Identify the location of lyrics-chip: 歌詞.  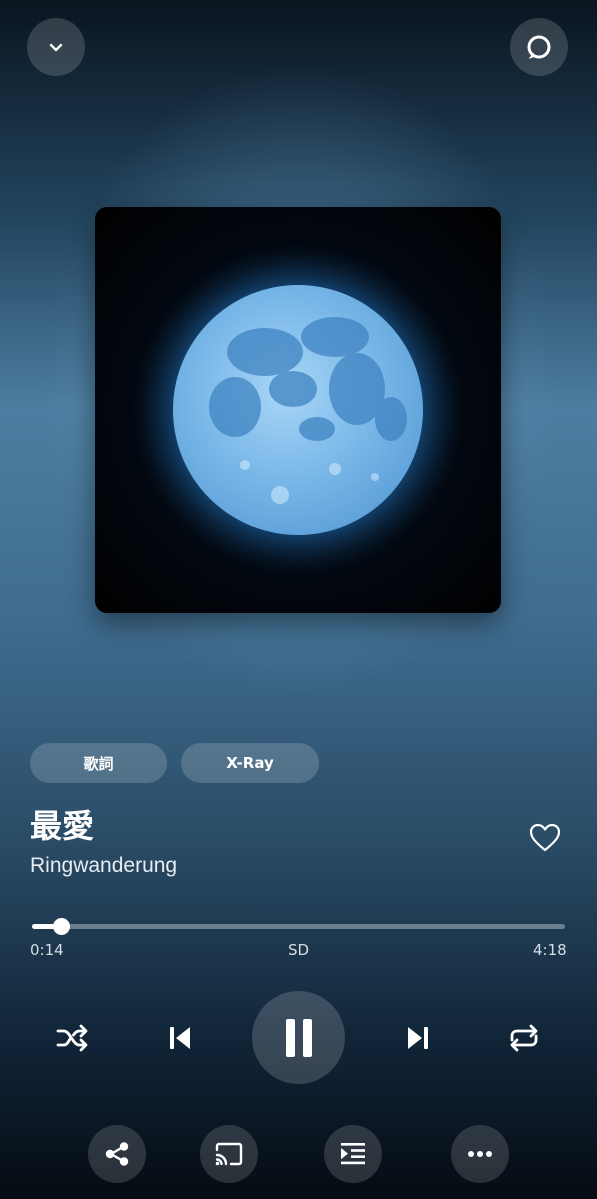
(98, 763).